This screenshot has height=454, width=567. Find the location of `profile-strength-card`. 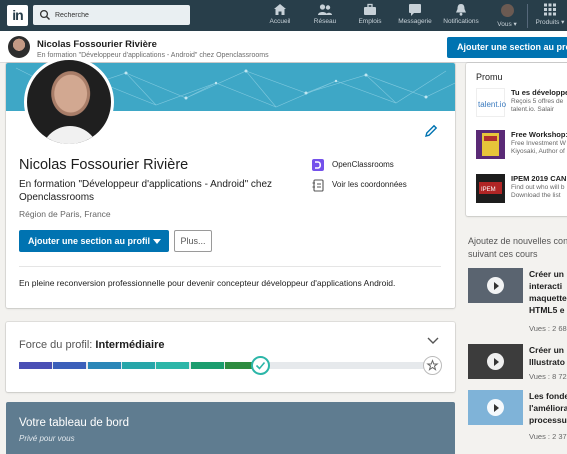

profile-strength-card is located at coordinates (230, 357).